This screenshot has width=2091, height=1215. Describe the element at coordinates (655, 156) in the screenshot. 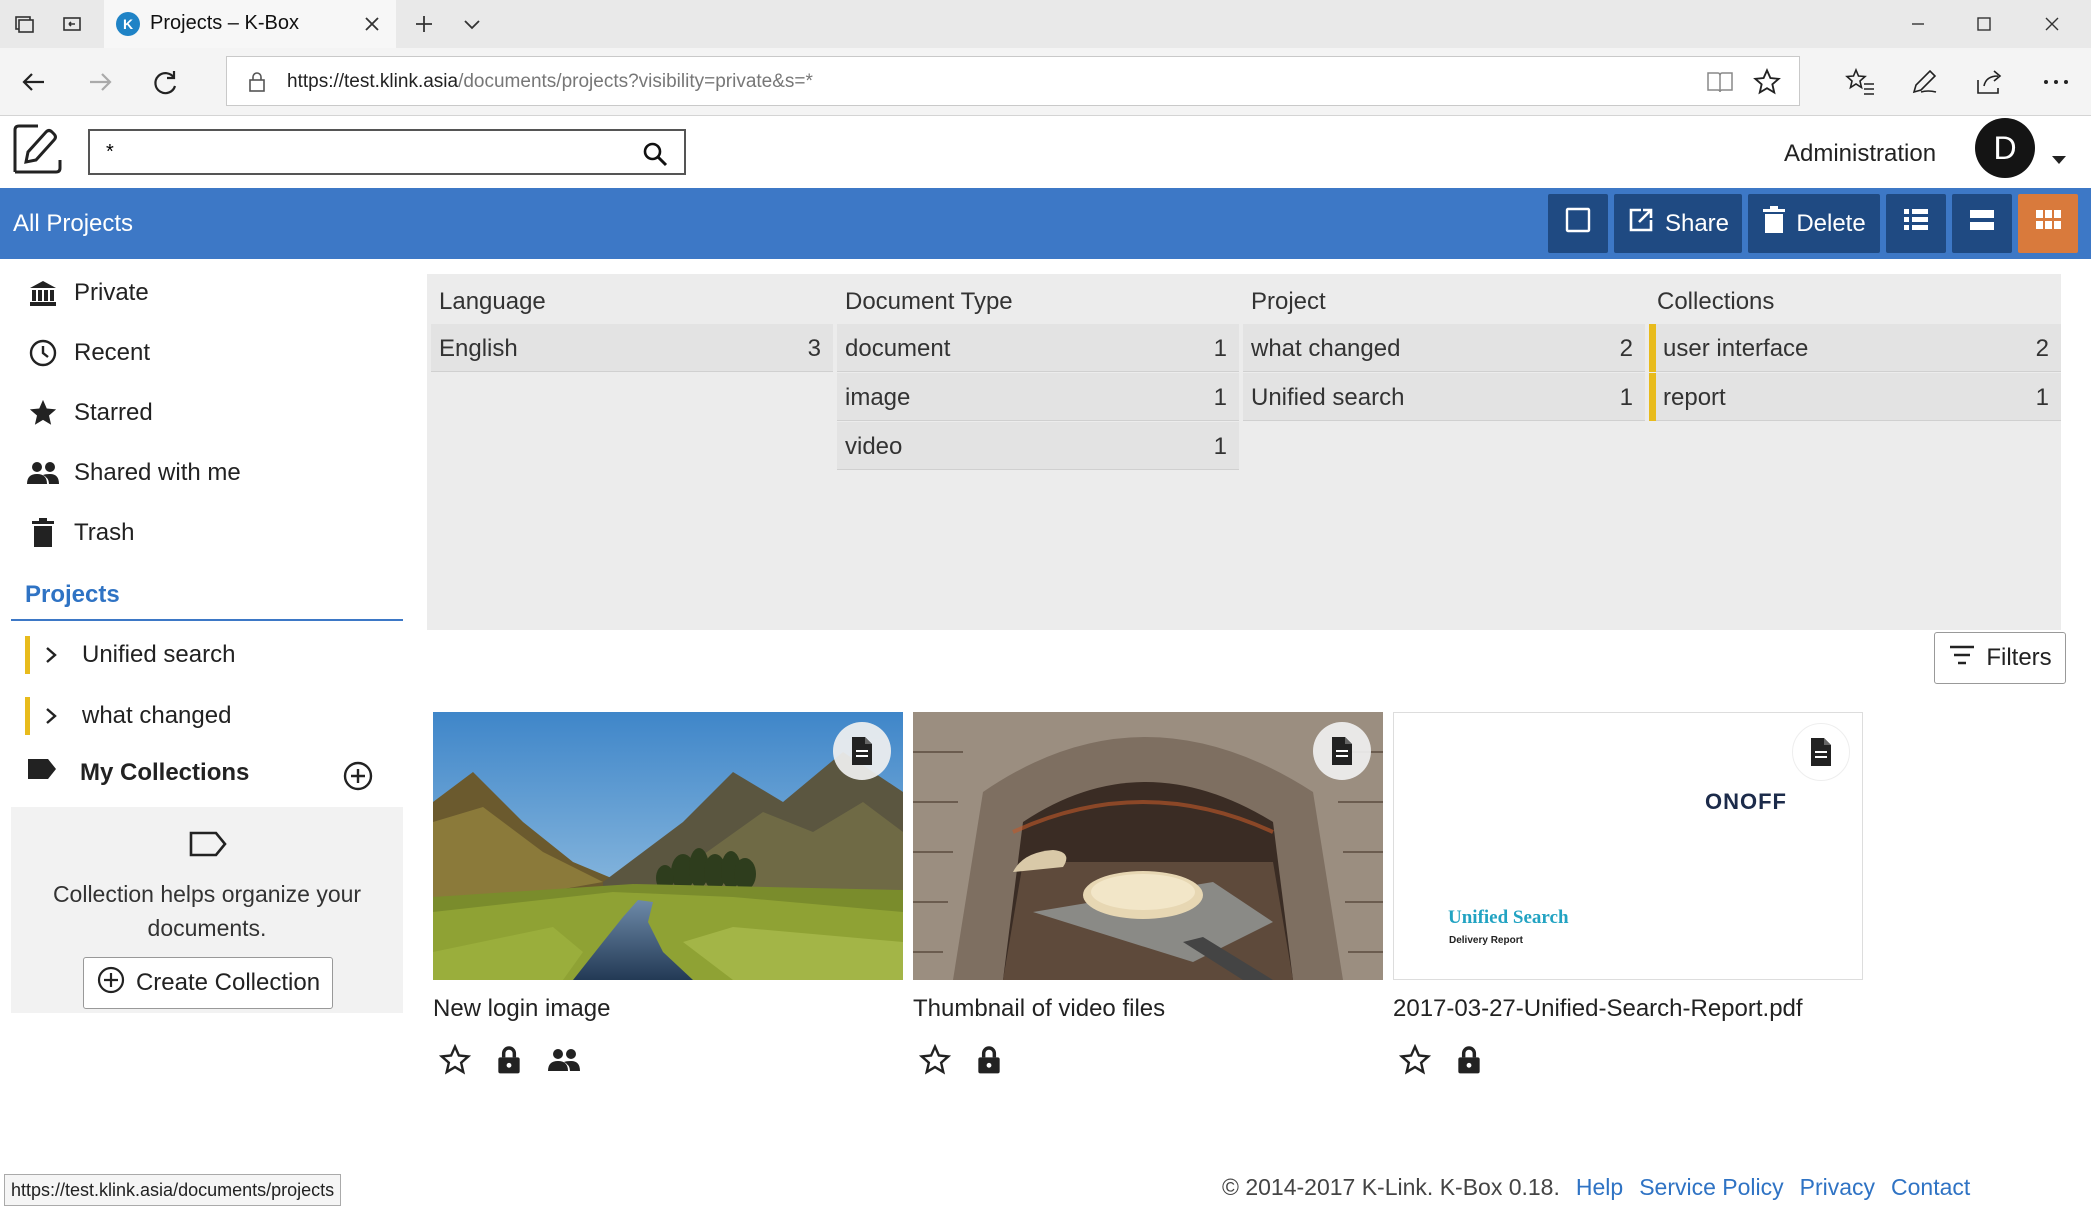

I see `search-icon` at that location.